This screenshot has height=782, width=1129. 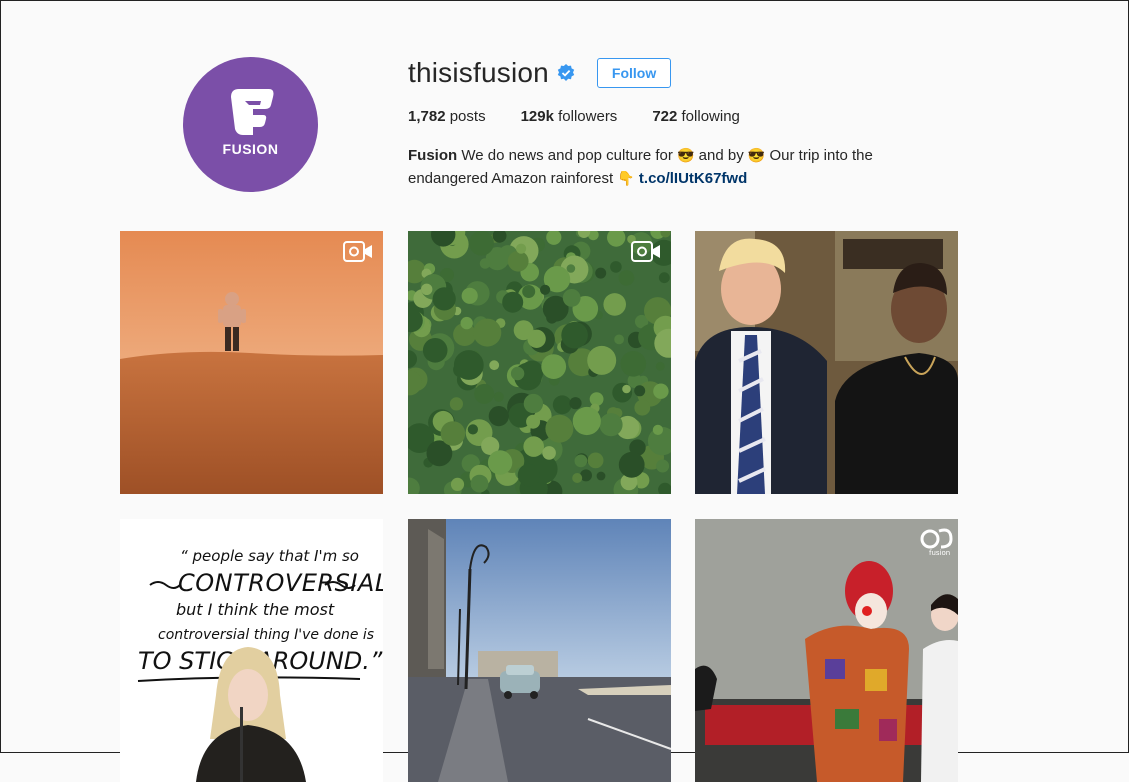 What do you see at coordinates (467, 116) in the screenshot?
I see `posts-label: posts` at bounding box center [467, 116].